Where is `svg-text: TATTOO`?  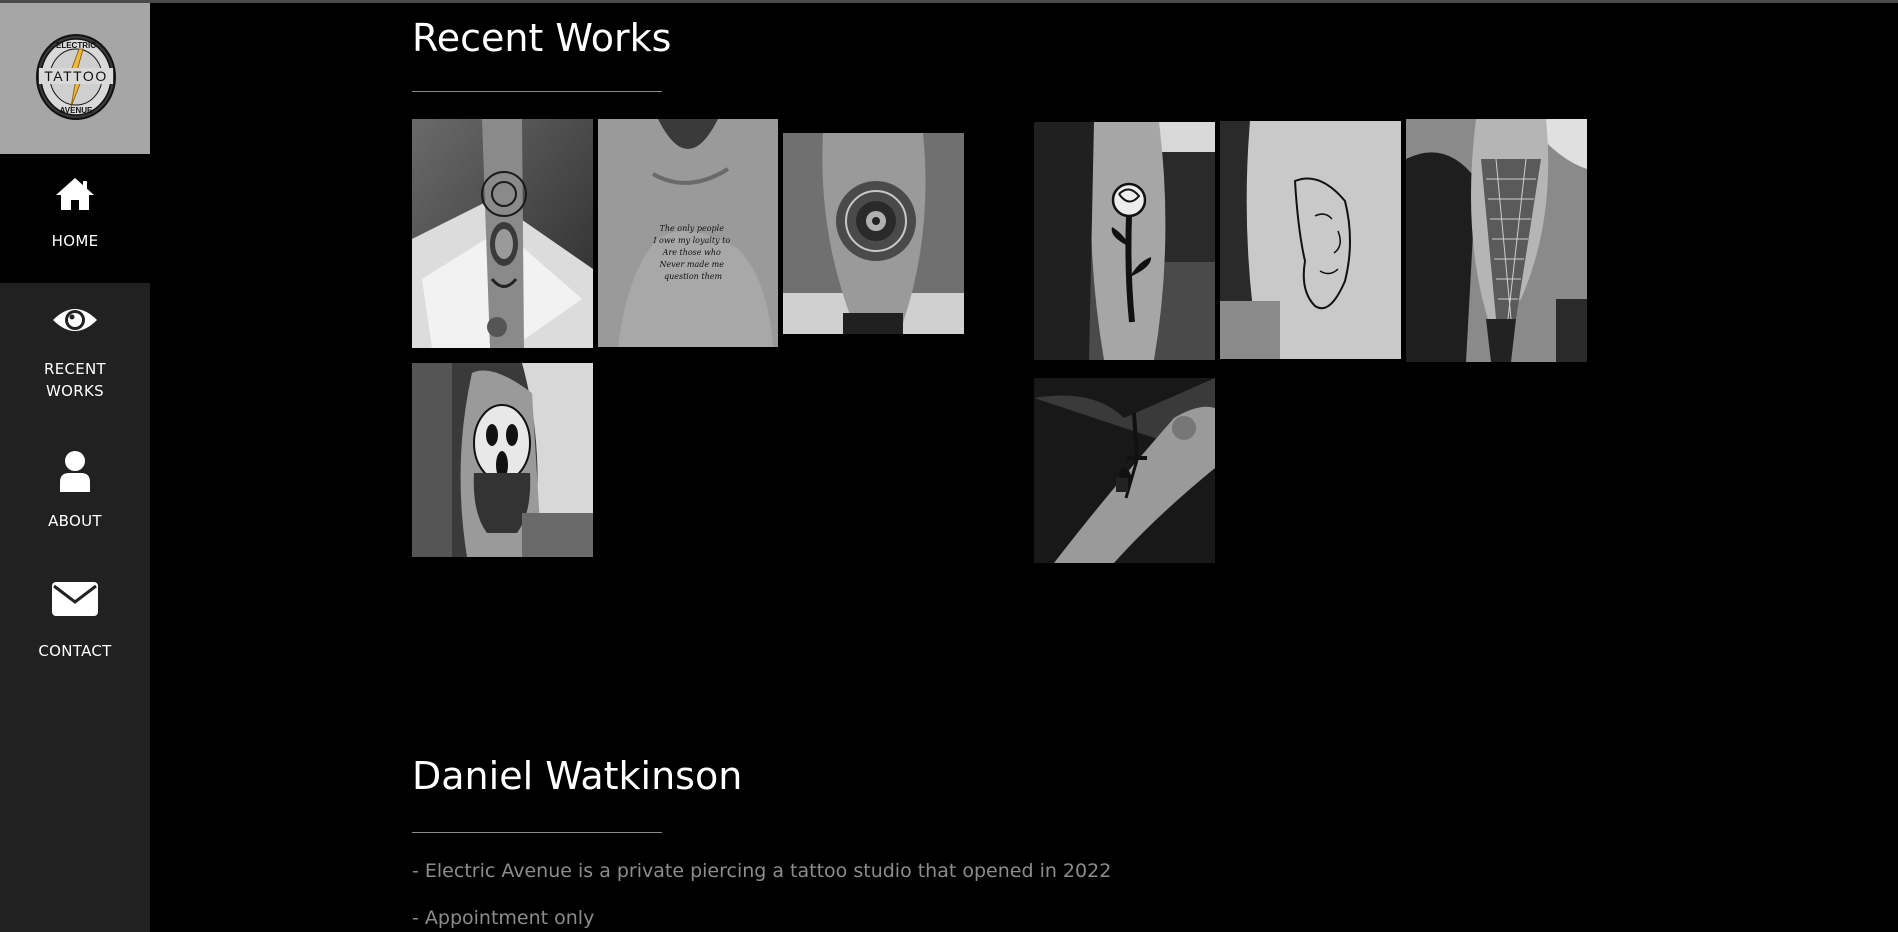 svg-text: TATTOO is located at coordinates (75, 76).